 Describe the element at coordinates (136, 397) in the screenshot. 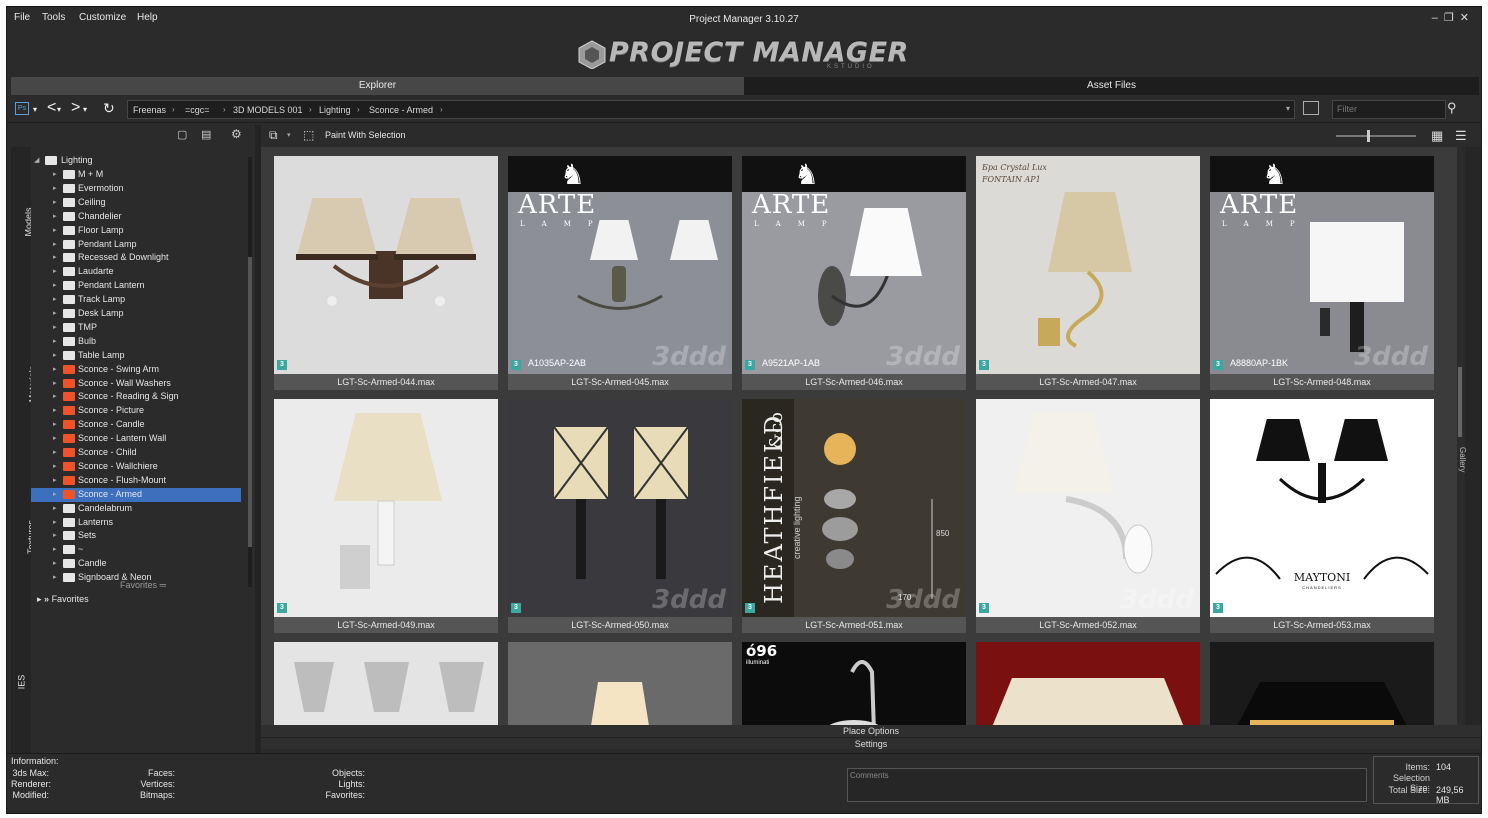

I see `tree-item: ▸ Sconce - Reading & Sign` at that location.